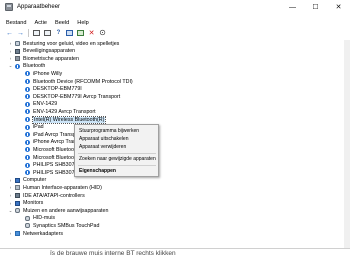  I want to click on tree-item-label: Synaptics SMBus TouchPad, so click(66, 225).